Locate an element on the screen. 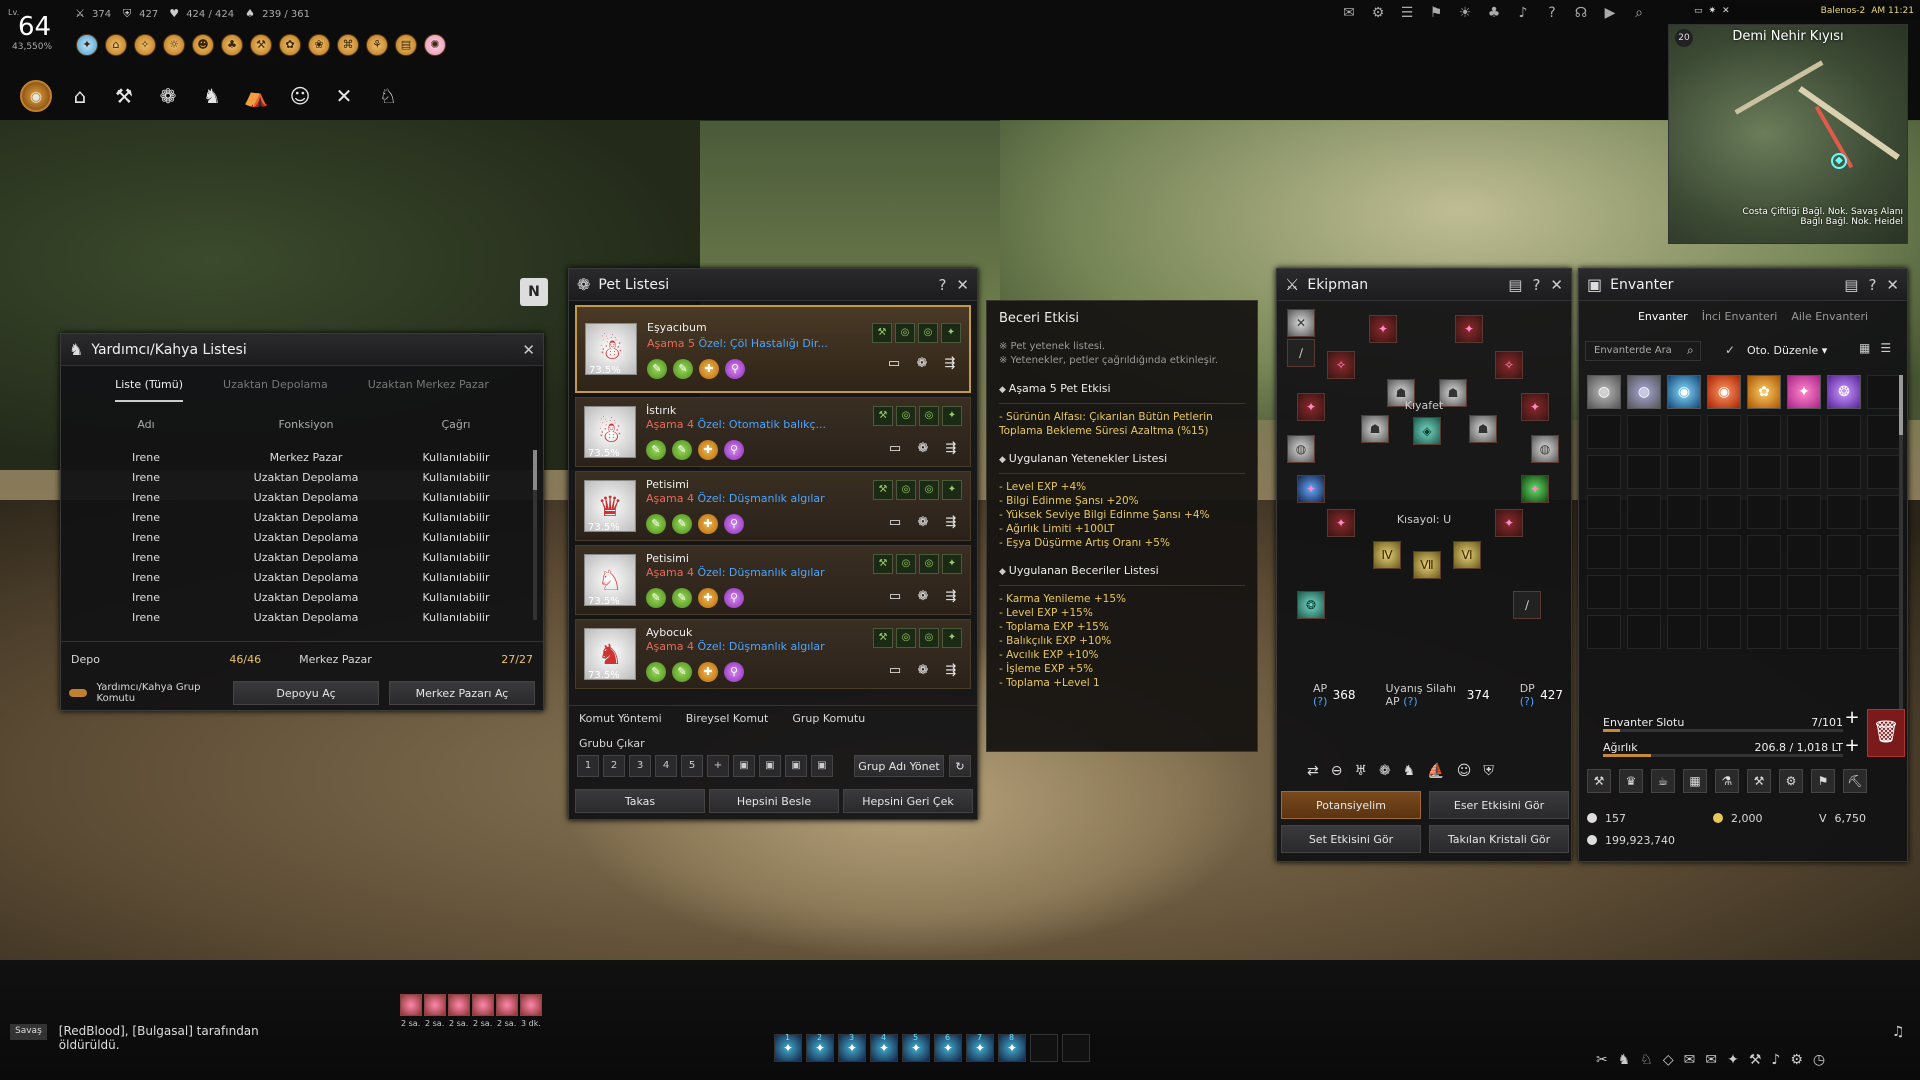 This screenshot has height=1080, width=1920. help-icon: ? is located at coordinates (1872, 285).